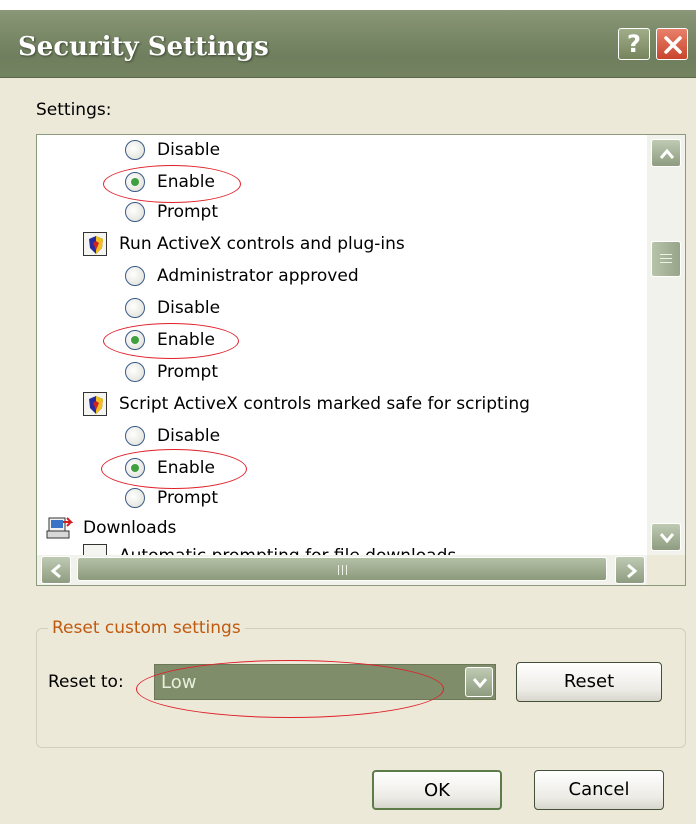 This screenshot has width=696, height=824. Describe the element at coordinates (146, 628) in the screenshot. I see `reset-group-legend: Reset custom settings` at that location.